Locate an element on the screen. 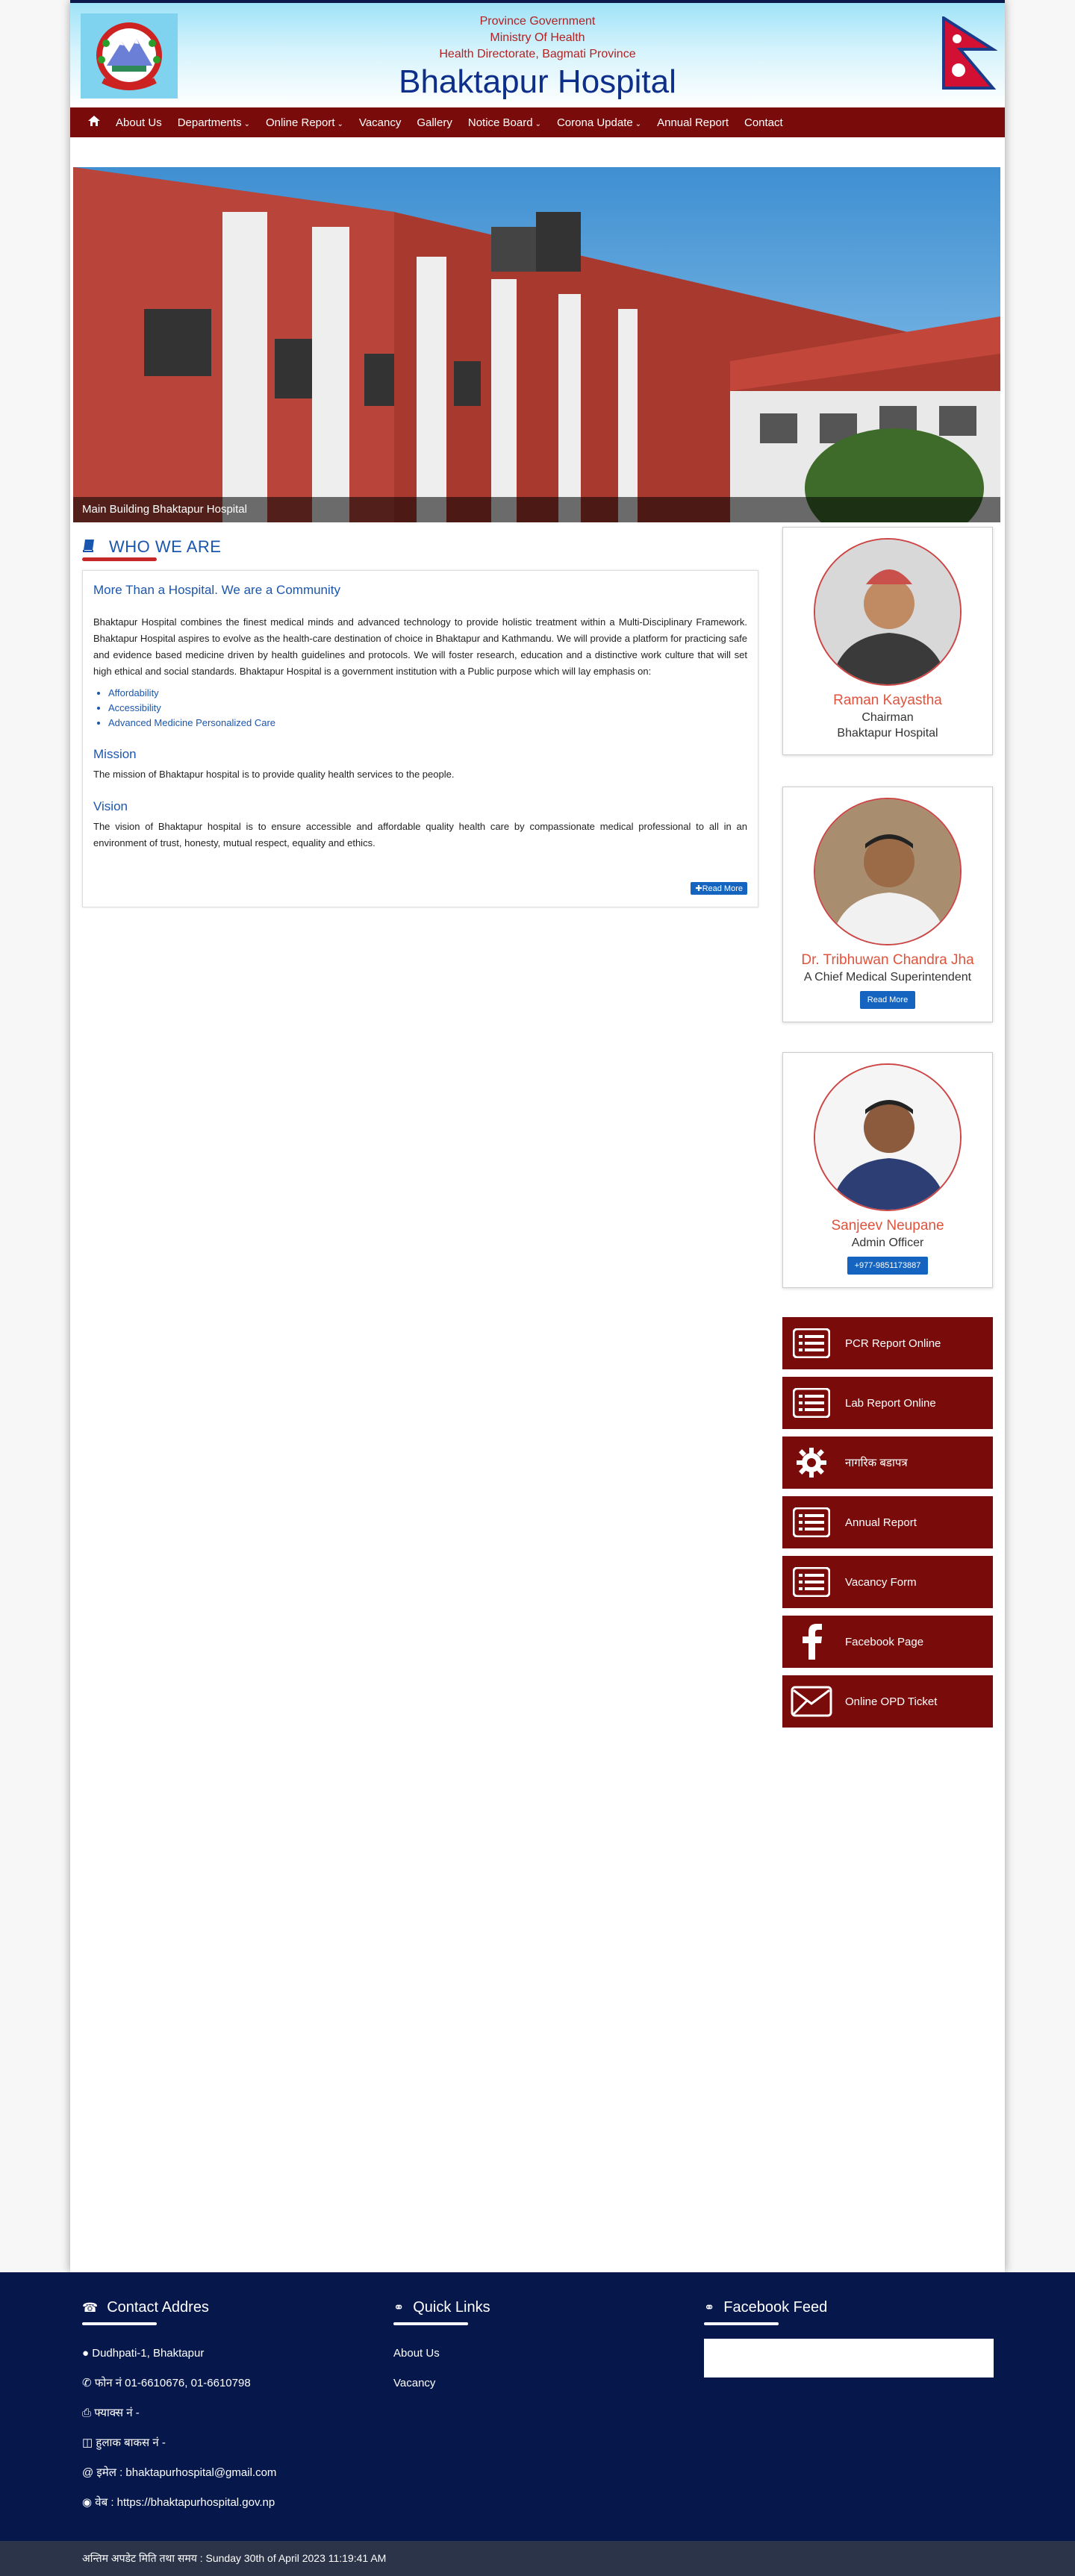  button-label: Online OPD Ticket is located at coordinates (892, 1701).